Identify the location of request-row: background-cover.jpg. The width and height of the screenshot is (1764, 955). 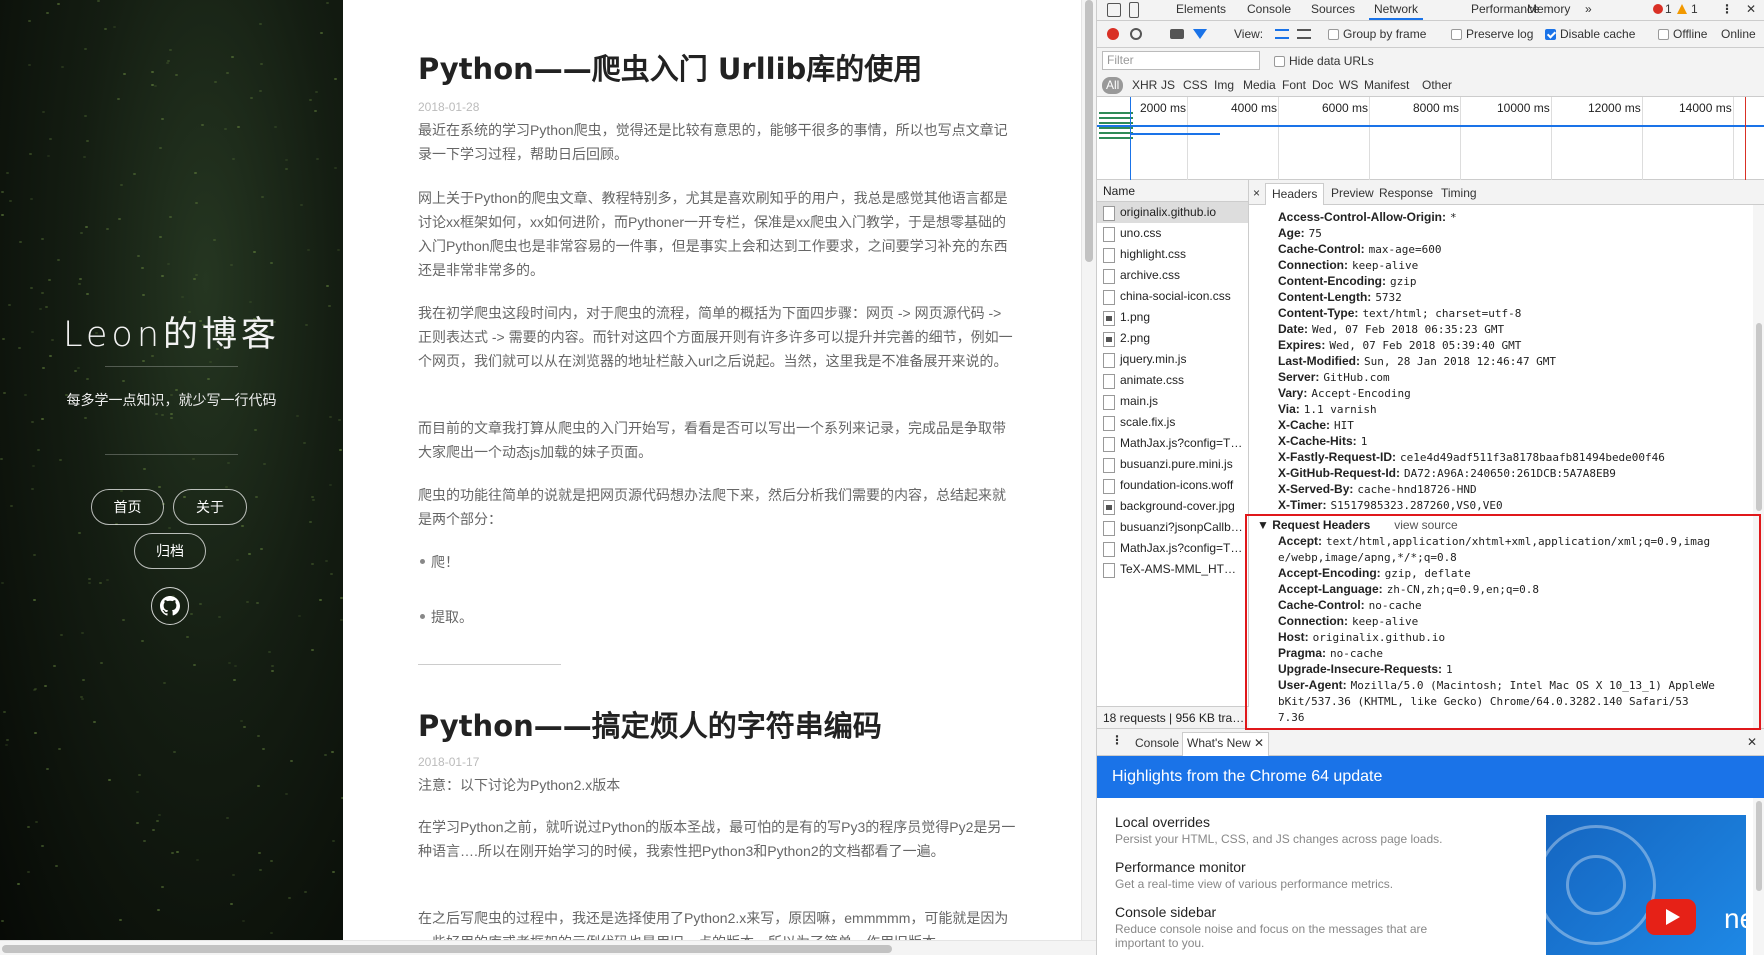
(1172, 506).